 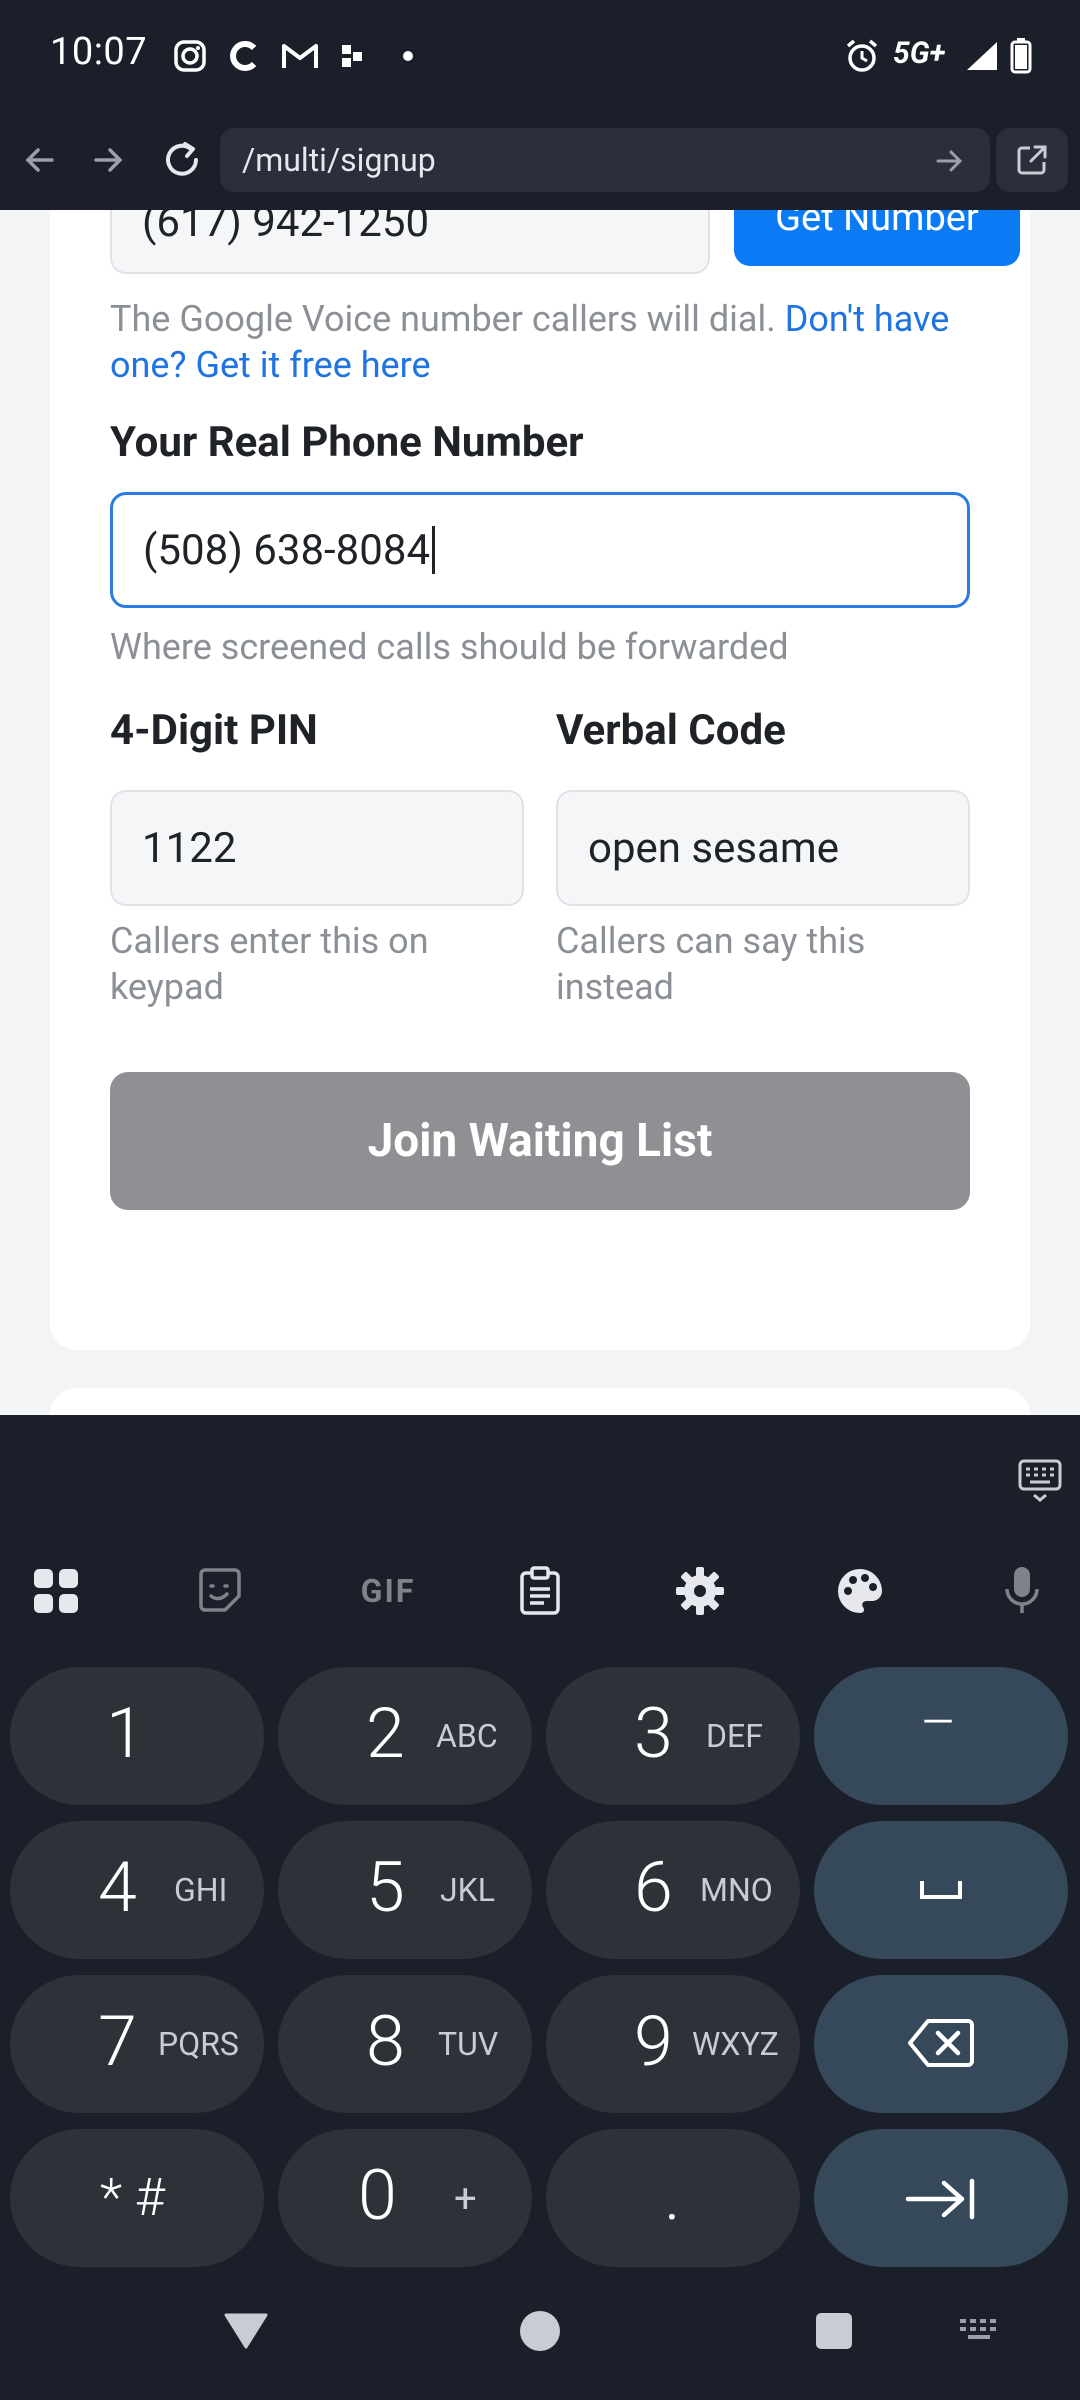 I want to click on key-0-plus: +, so click(x=465, y=2198).